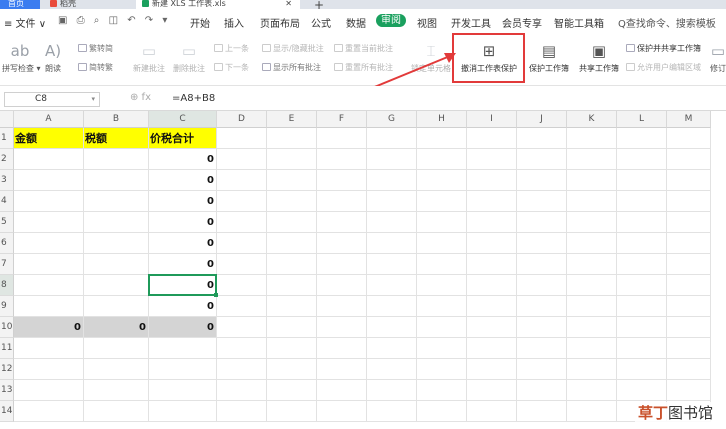 This screenshot has height=429, width=726. I want to click on cell-i4, so click(492, 201).